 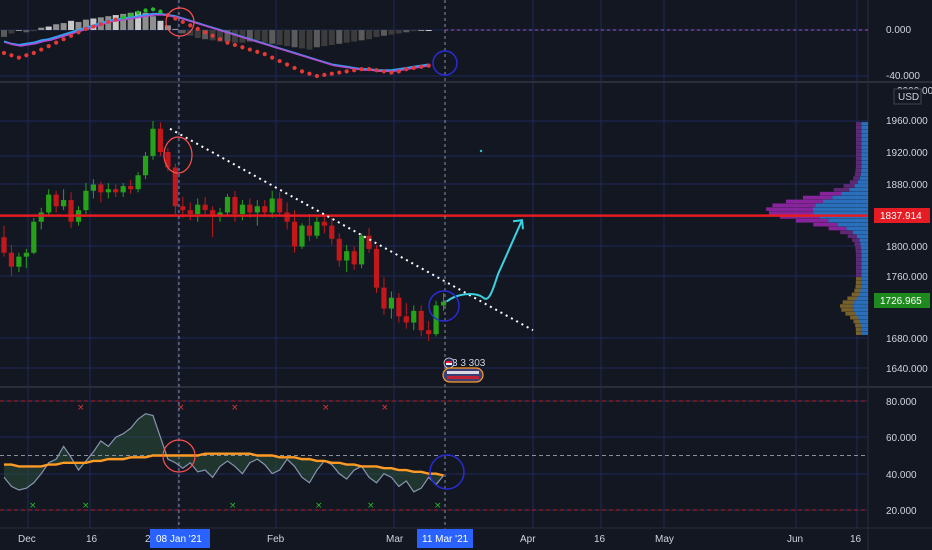 What do you see at coordinates (856, 539) in the screenshot?
I see `time-tick-label: 16` at bounding box center [856, 539].